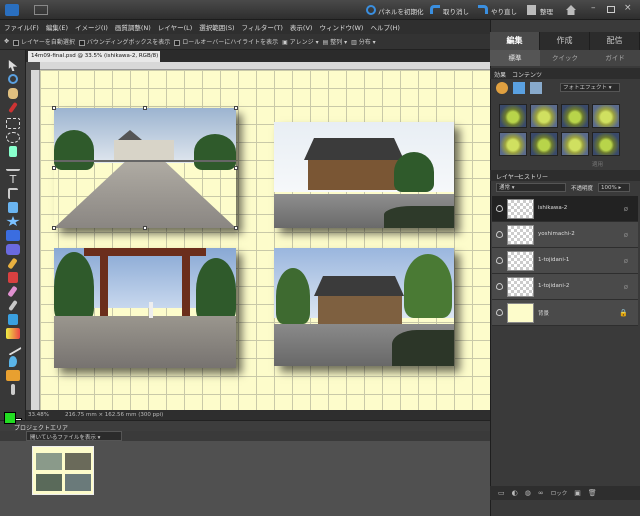 The width and height of the screenshot is (640, 516). Describe the element at coordinates (571, 10) in the screenshot. I see `home-icon` at that location.